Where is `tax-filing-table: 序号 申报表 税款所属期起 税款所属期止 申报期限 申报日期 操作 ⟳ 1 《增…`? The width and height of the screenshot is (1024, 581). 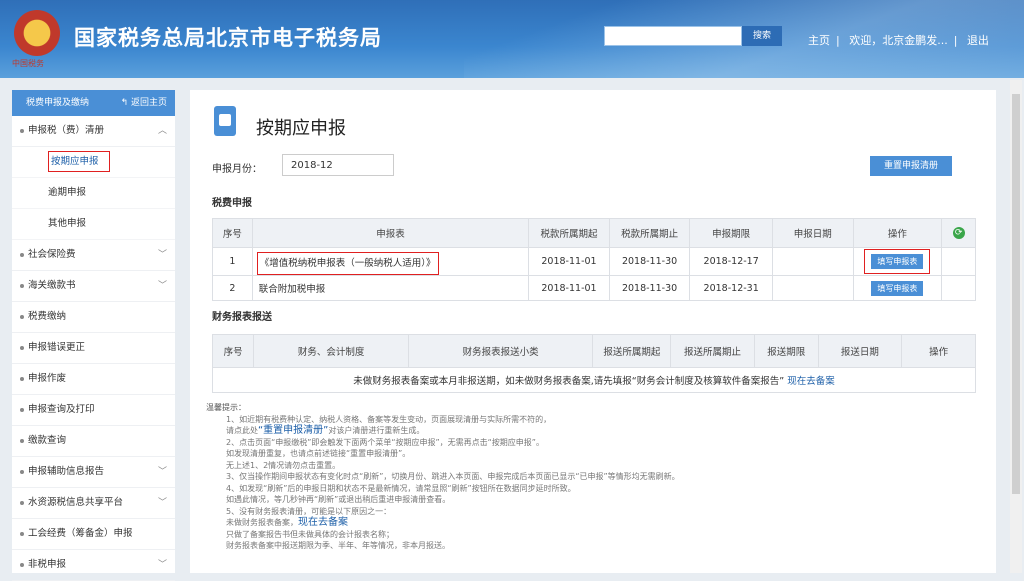 tax-filing-table: 序号 申报表 税款所属期起 税款所属期止 申报期限 申报日期 操作 ⟳ 1 《增… is located at coordinates (594, 259).